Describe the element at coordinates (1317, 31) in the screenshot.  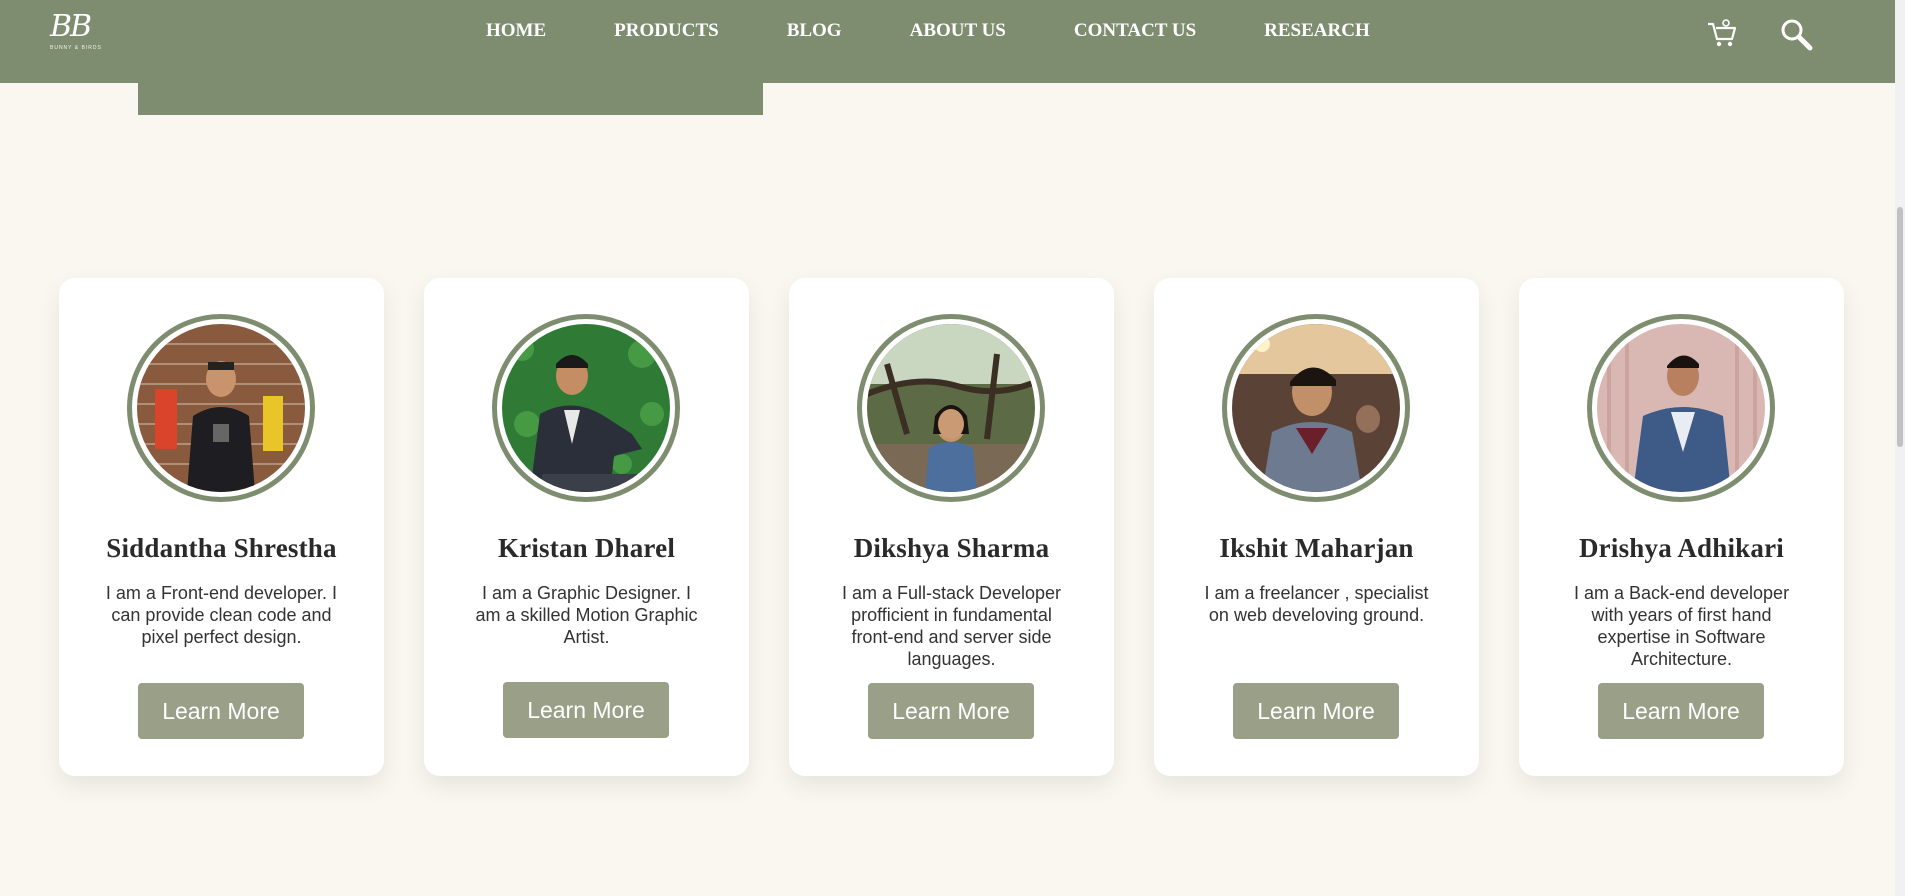
I see `nav-research: RESEARCH` at that location.